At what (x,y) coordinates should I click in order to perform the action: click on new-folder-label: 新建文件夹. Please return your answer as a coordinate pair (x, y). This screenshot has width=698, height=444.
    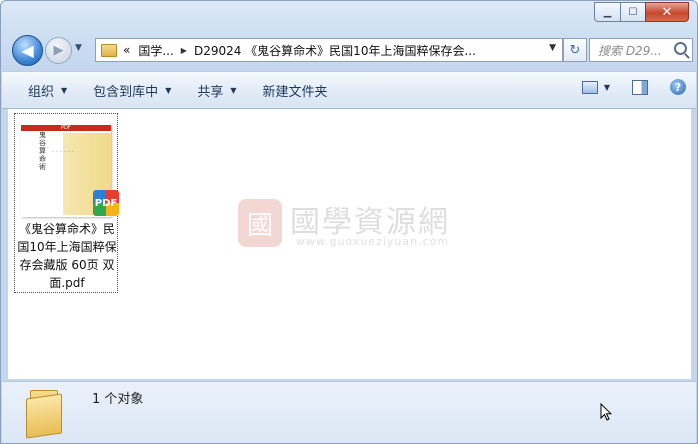
    Looking at the image, I should click on (295, 92).